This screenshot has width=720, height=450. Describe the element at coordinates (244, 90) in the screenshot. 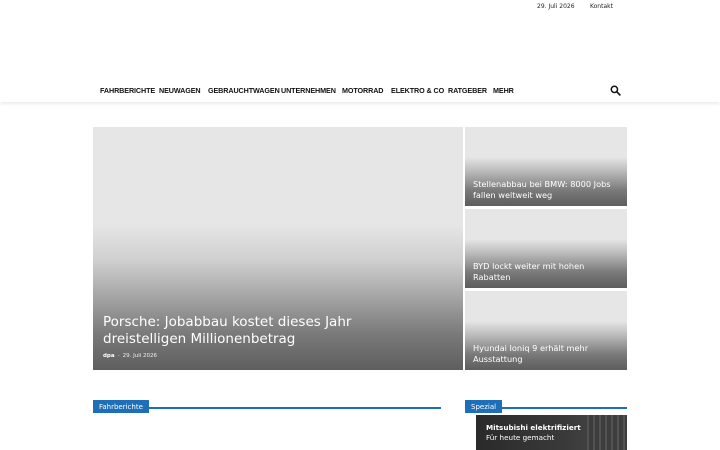

I see `nav-item-gebrauchtwagen: GEBRAUCHTWAGEN` at that location.